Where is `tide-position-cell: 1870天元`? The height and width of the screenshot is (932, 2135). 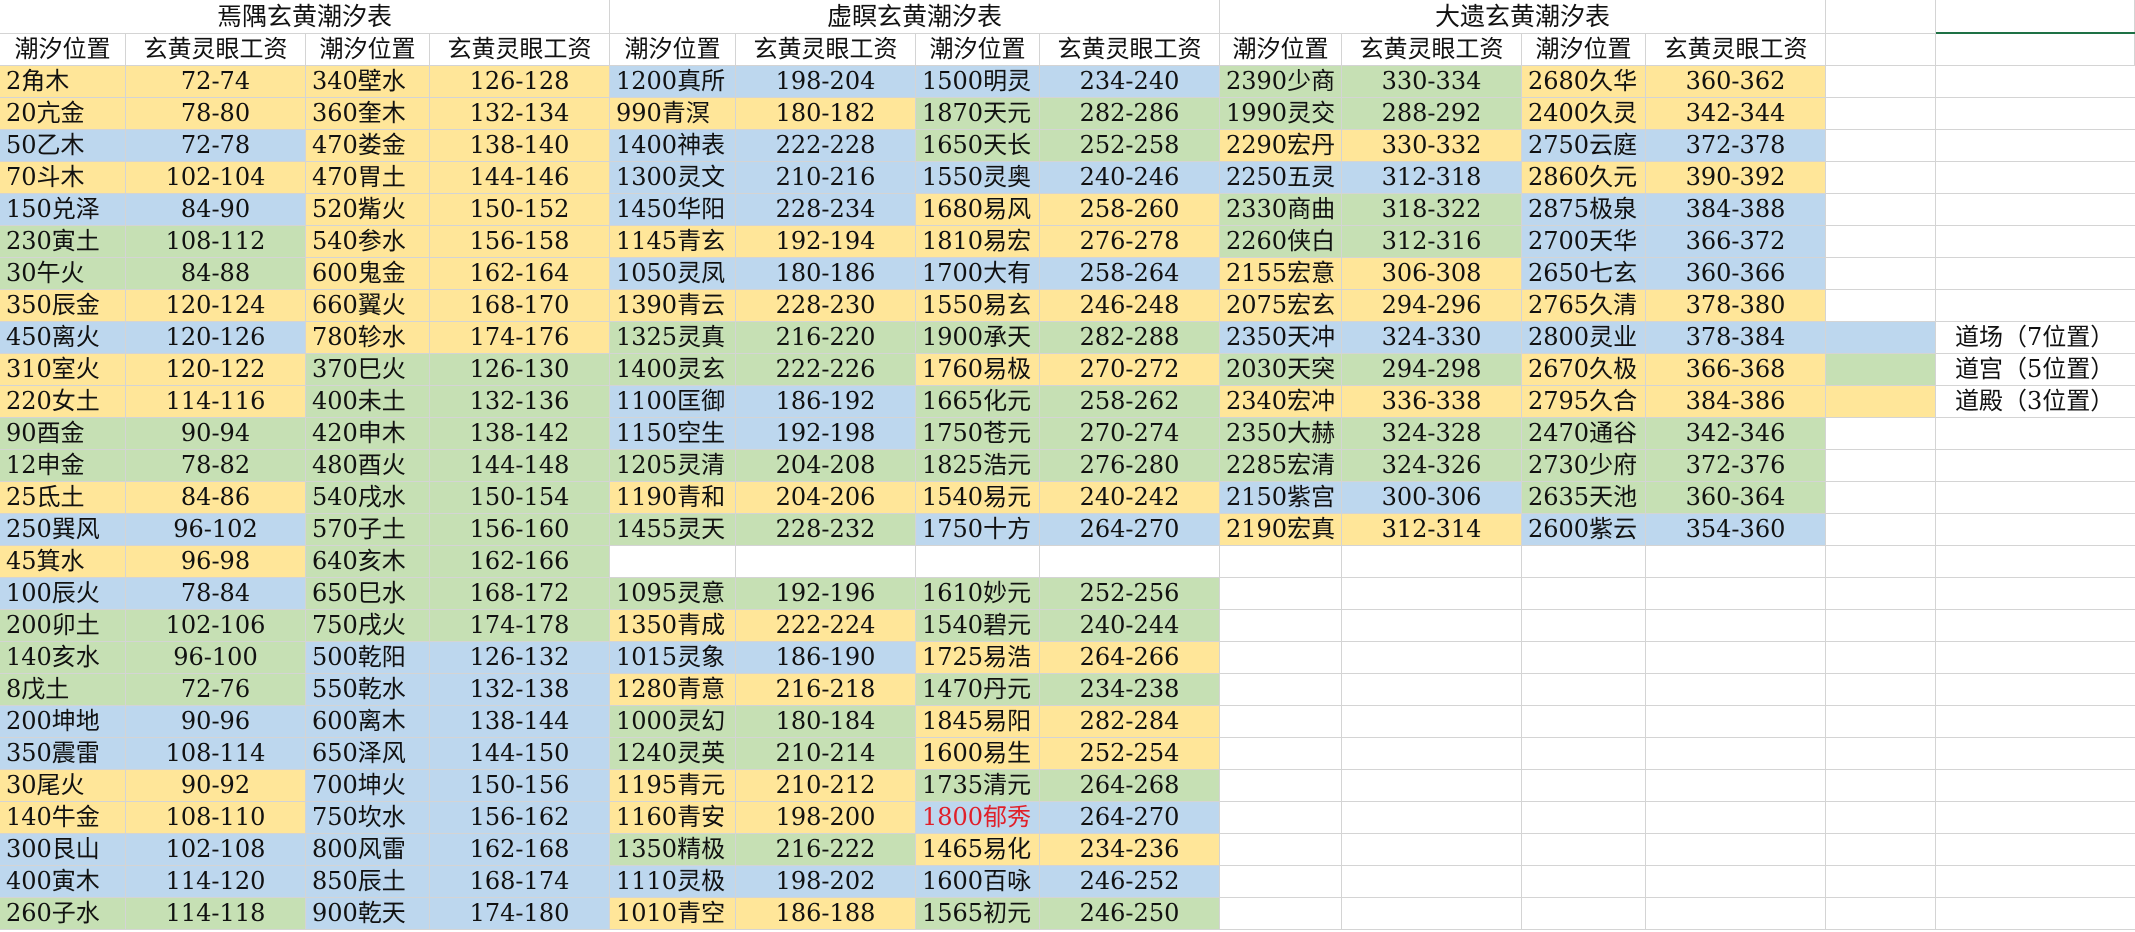
tide-position-cell: 1870天元 is located at coordinates (978, 114).